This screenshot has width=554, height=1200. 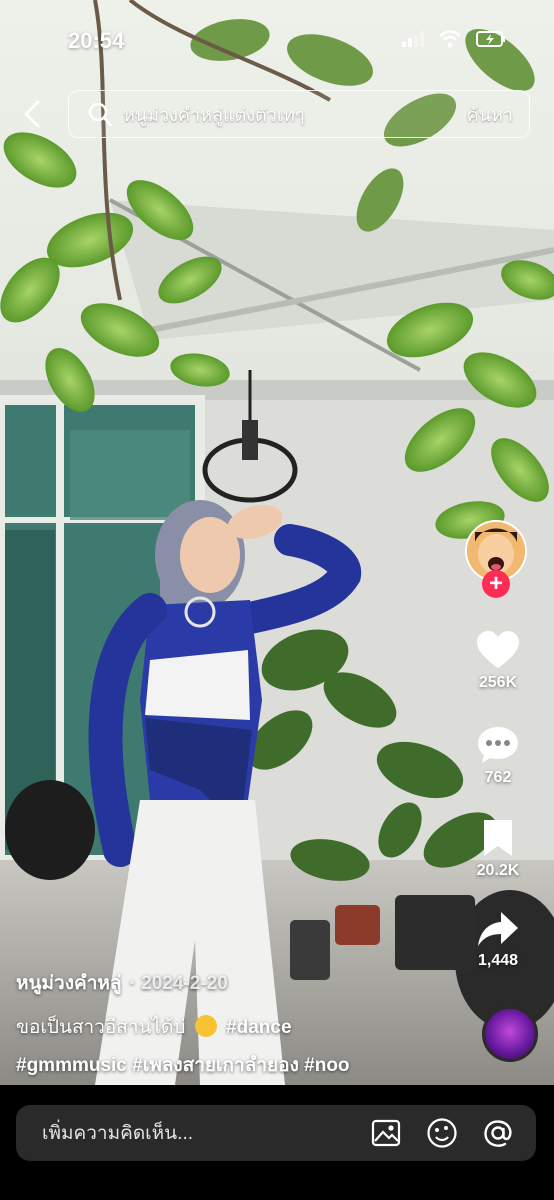 I want to click on caption-text-line: ขอเป็นสาวอีสานได้บ่ #dance, so click(x=241, y=1027).